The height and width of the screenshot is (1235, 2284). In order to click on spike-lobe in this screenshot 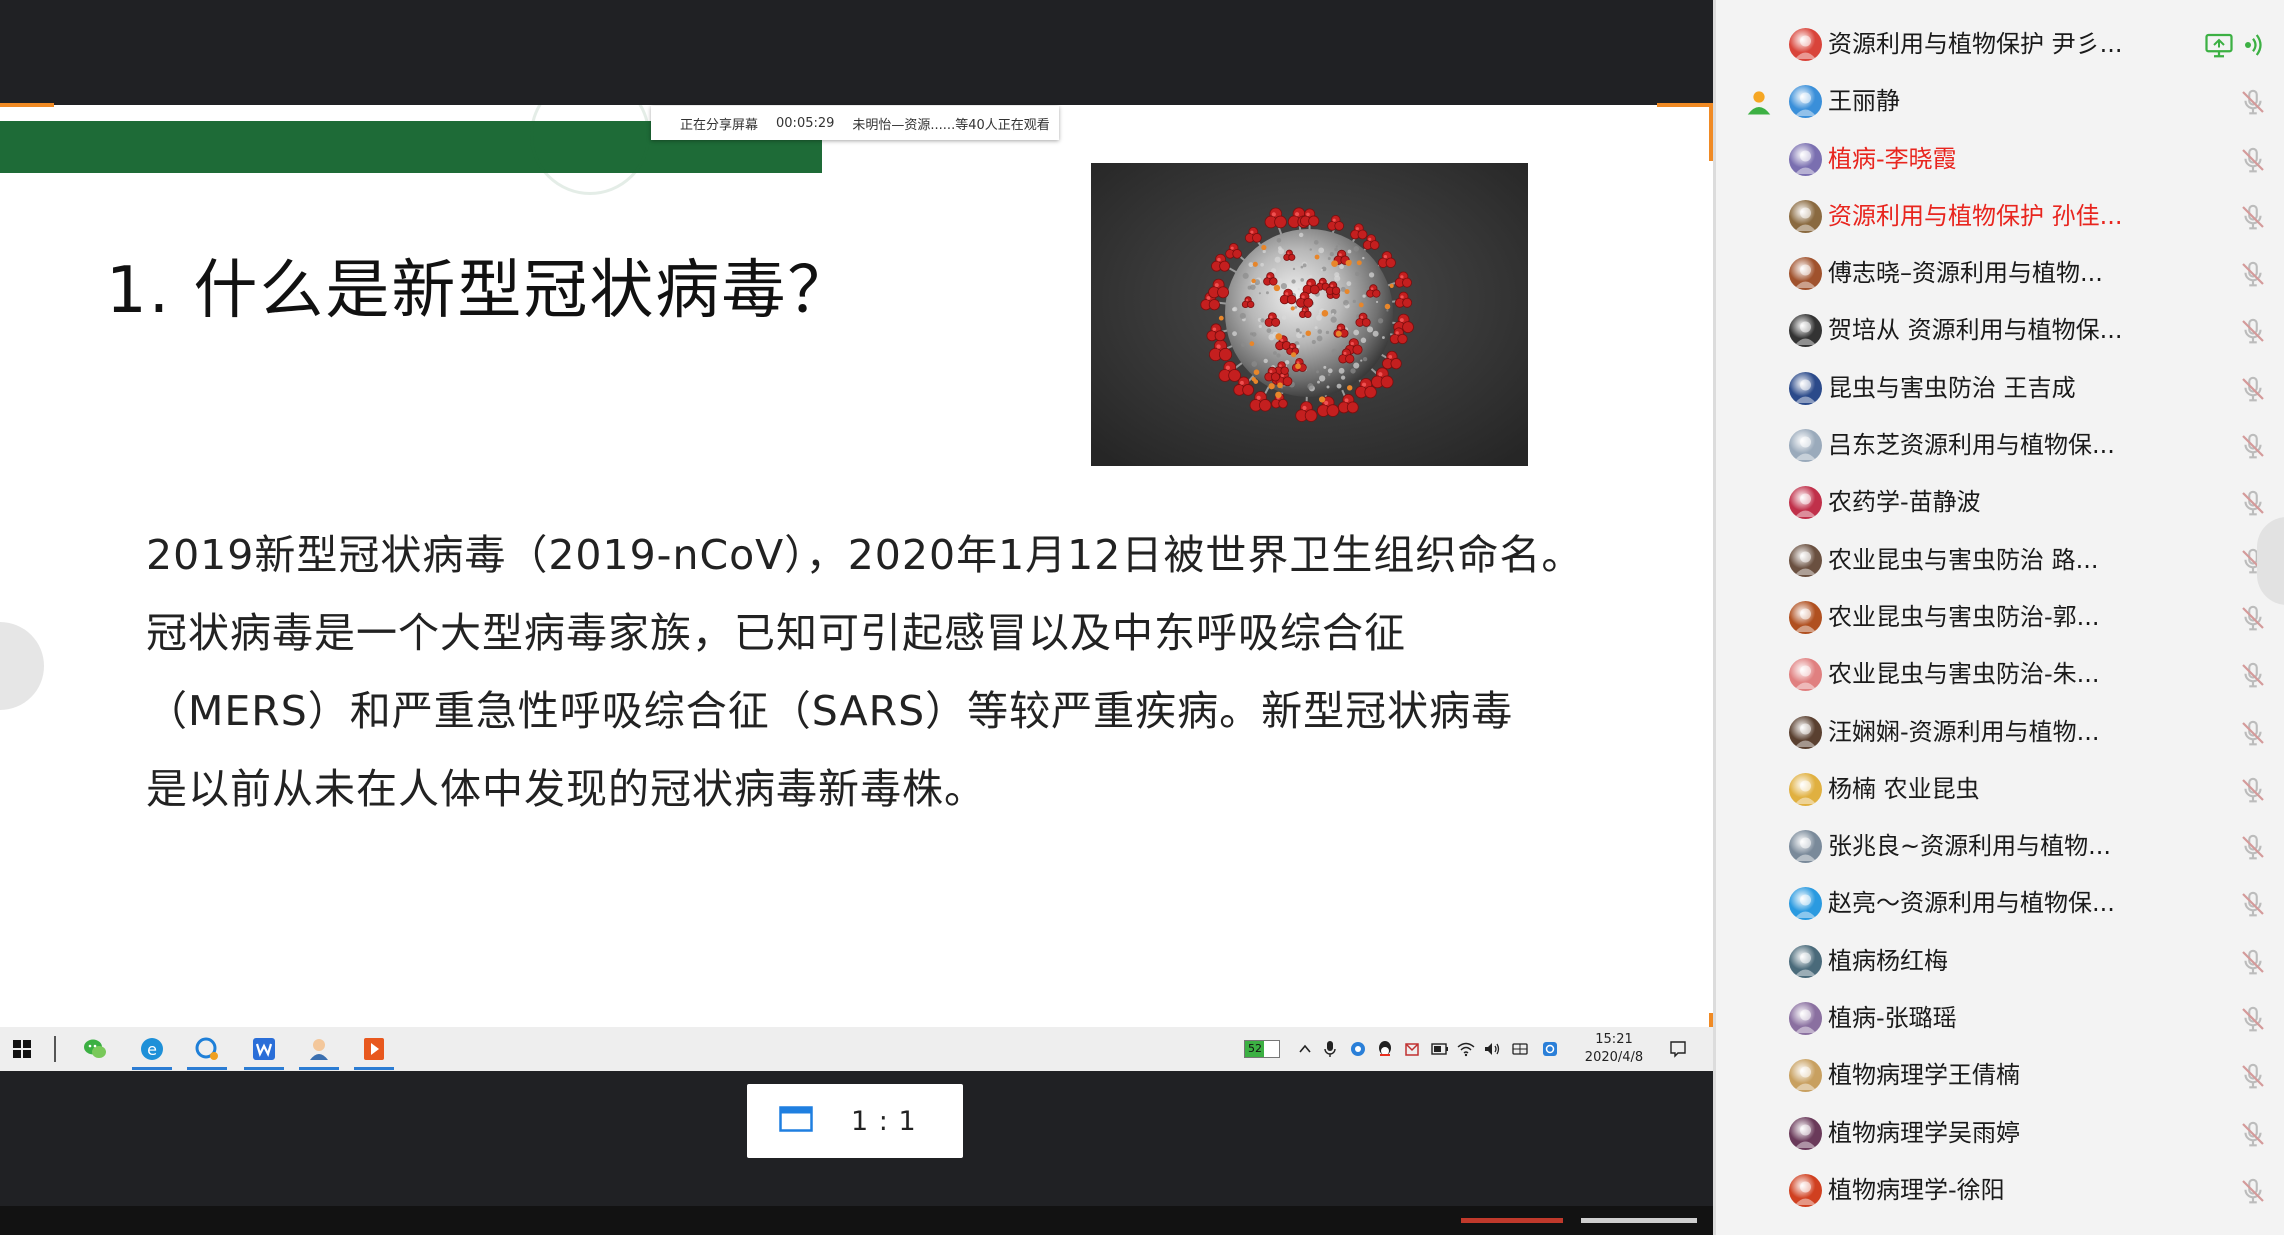, I will do `click(1336, 290)`.